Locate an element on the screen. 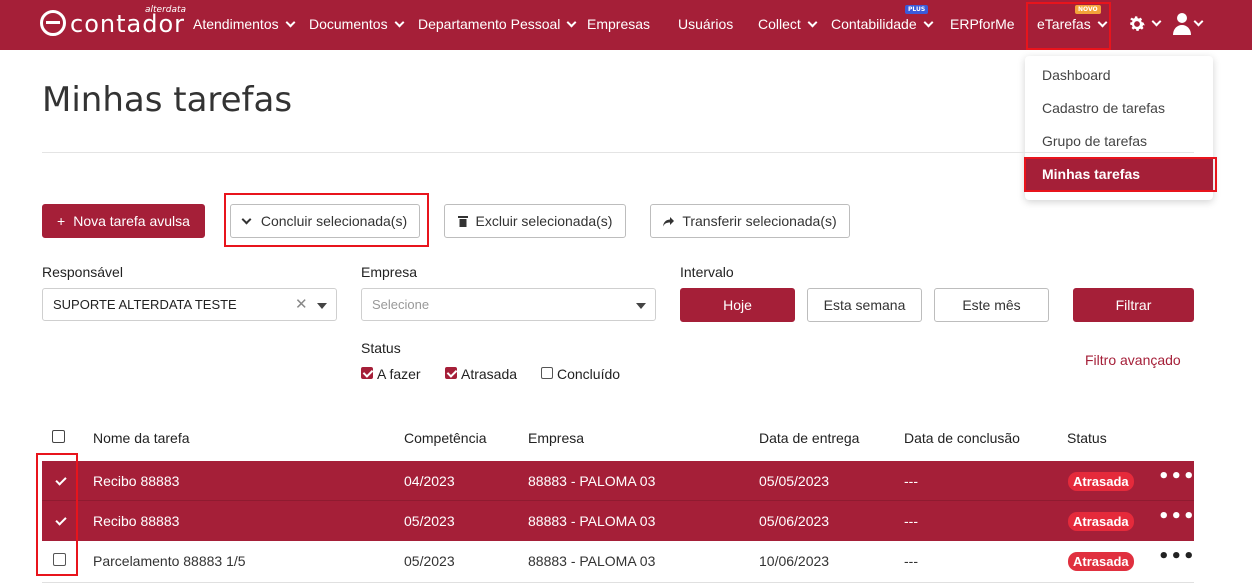 This screenshot has width=1252, height=587. delete-selected-button: Excluir selecionada(s) is located at coordinates (535, 221).